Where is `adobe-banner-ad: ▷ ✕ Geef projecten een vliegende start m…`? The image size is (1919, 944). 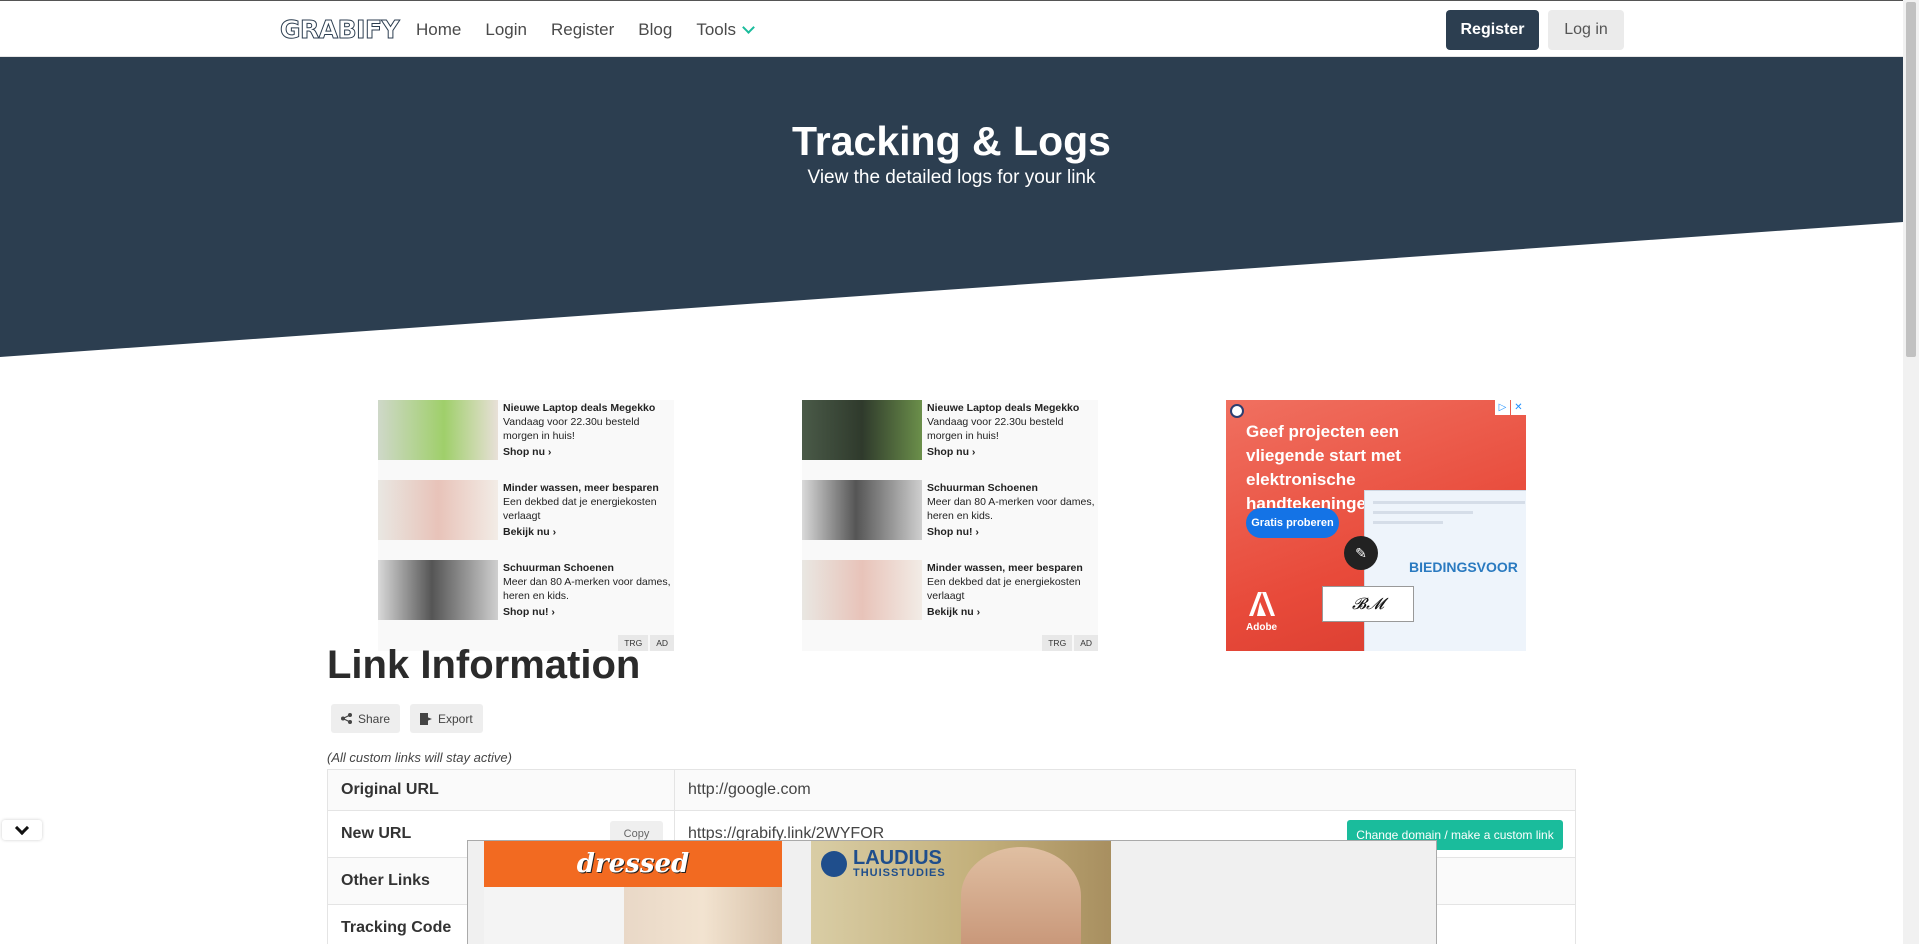 adobe-banner-ad: ▷ ✕ Geef projecten een vliegende start m… is located at coordinates (1376, 525).